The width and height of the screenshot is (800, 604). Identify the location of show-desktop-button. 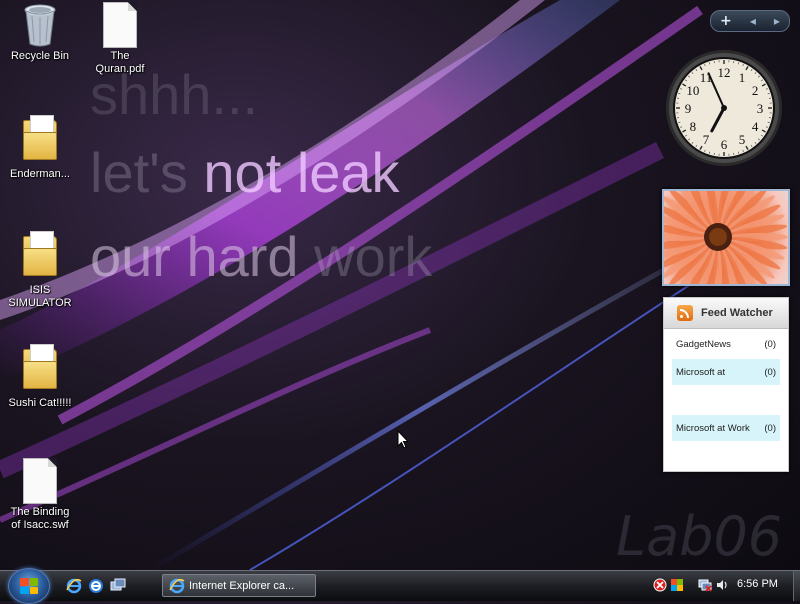
(796, 586).